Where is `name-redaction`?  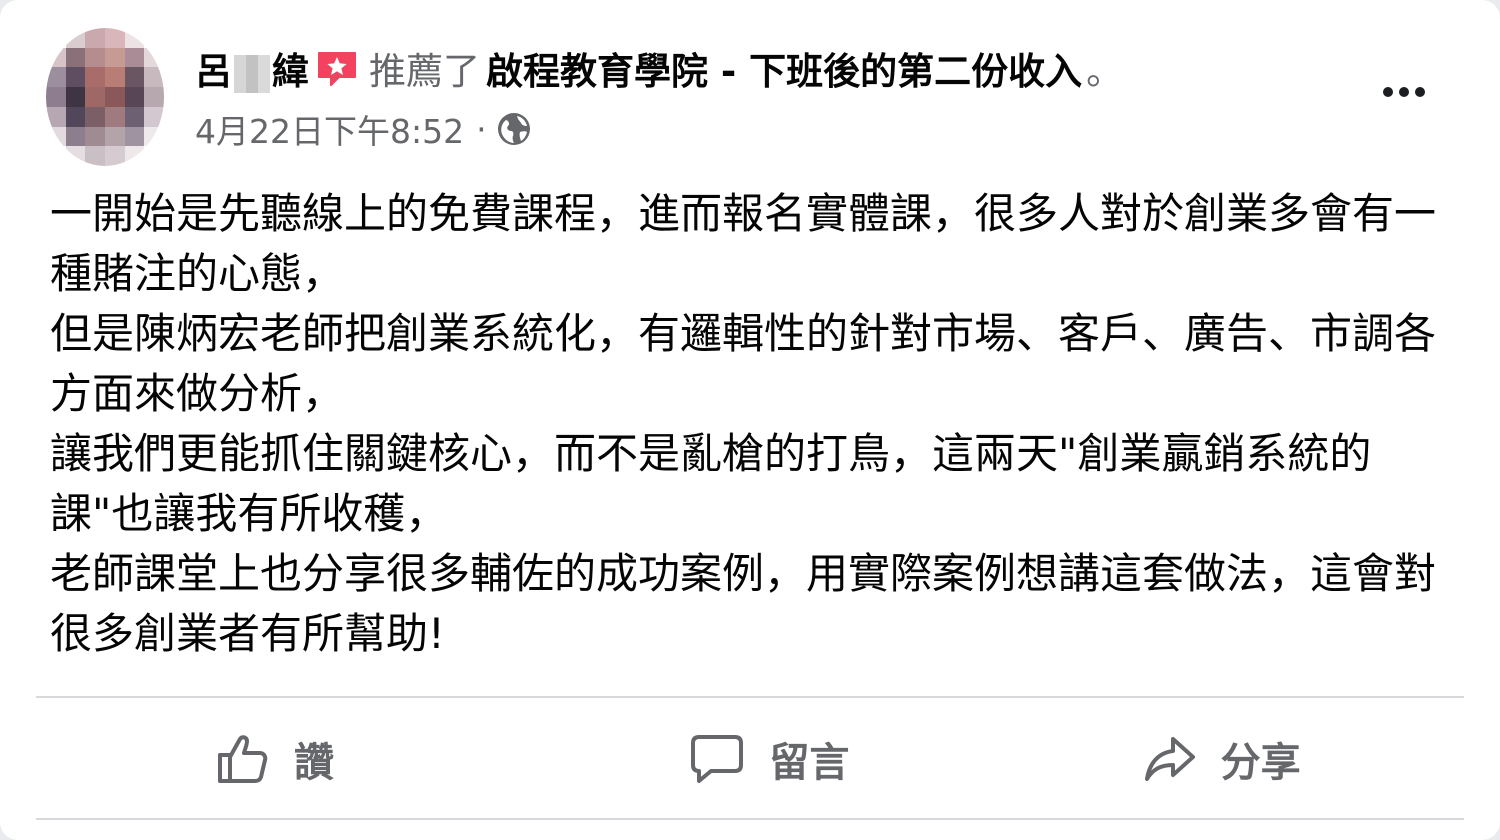 name-redaction is located at coordinates (252, 73).